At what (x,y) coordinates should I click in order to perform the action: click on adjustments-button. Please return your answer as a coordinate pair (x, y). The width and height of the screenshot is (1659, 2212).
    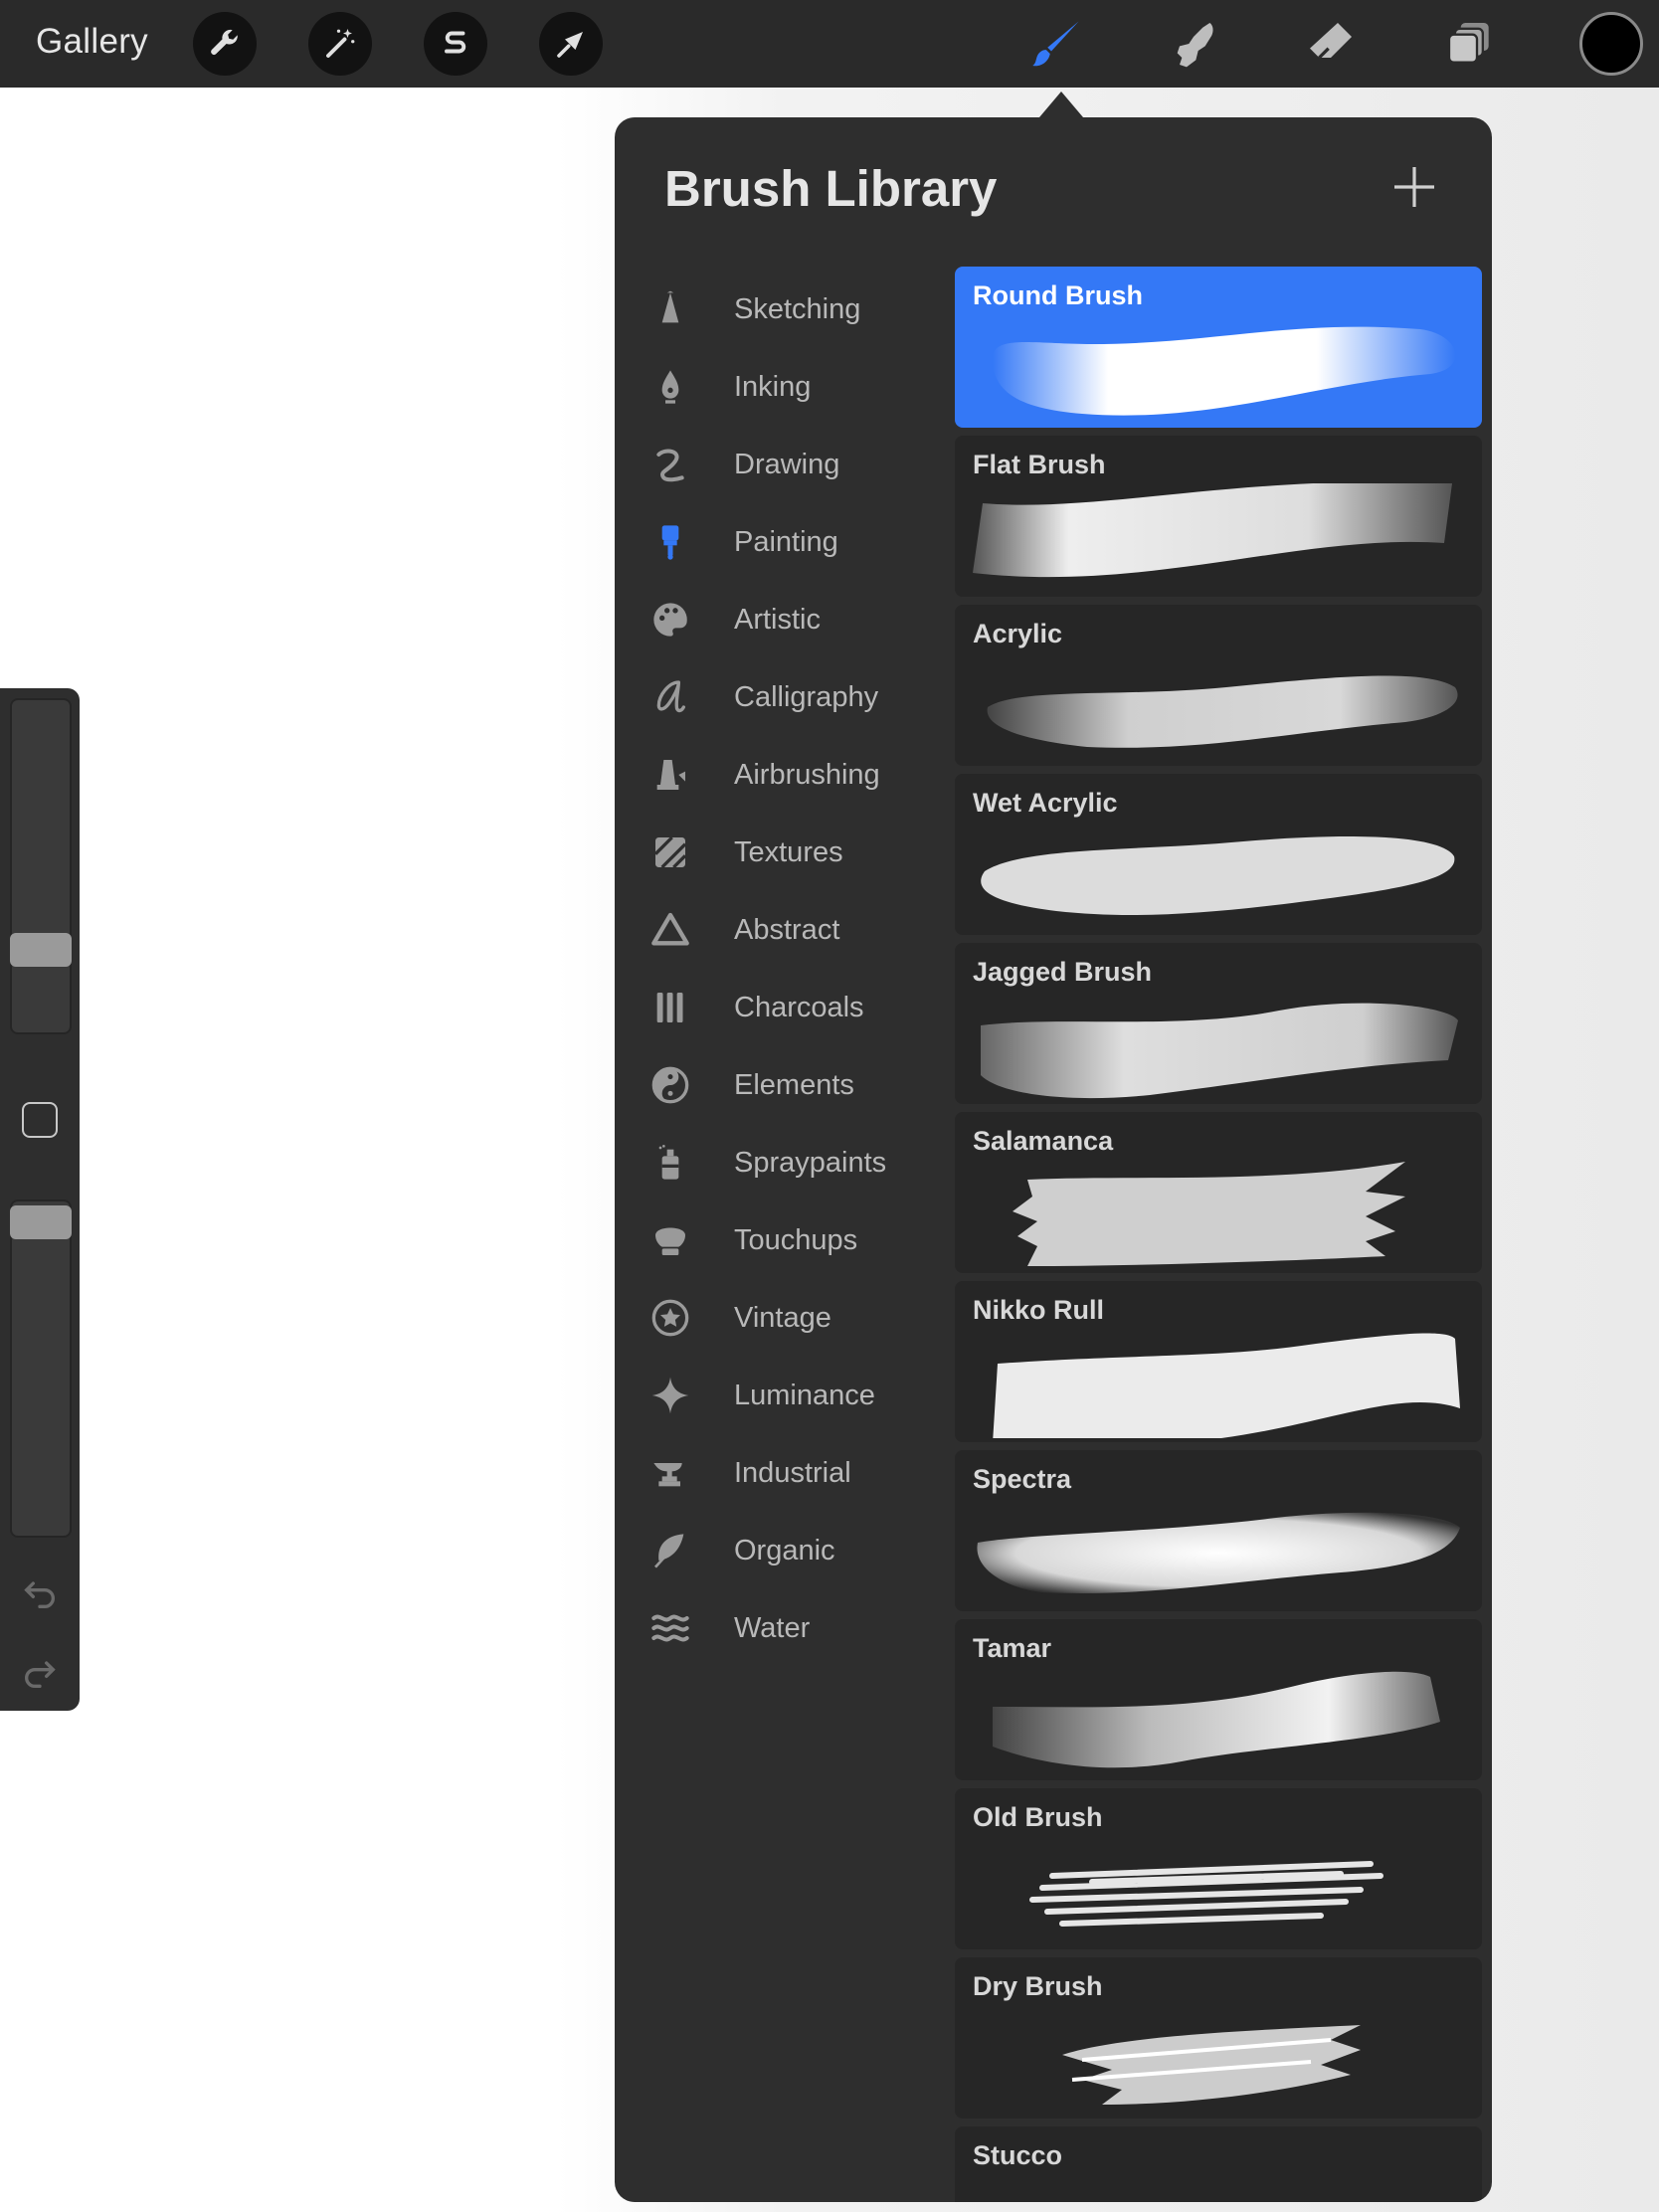
    Looking at the image, I should click on (340, 44).